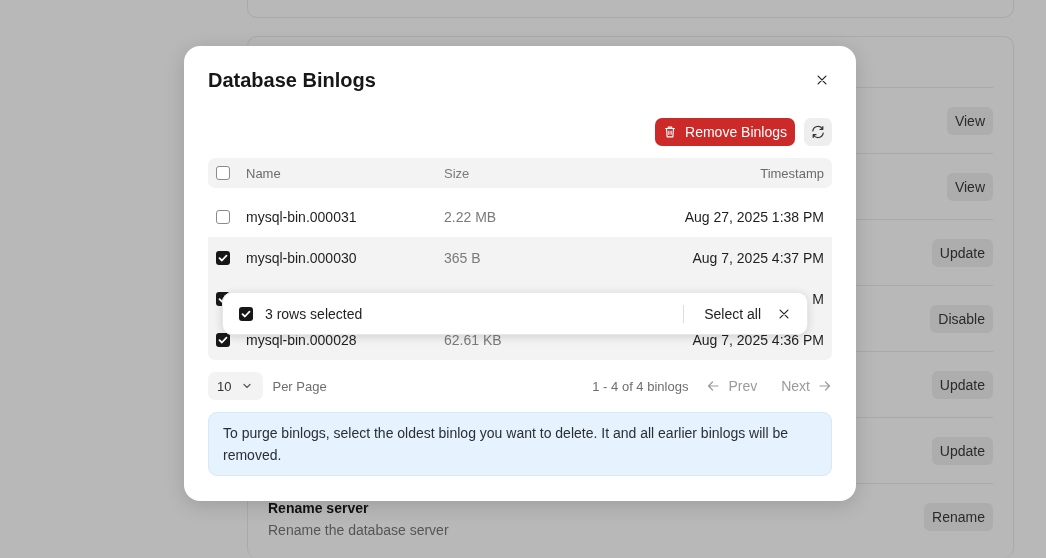 The height and width of the screenshot is (558, 1046). Describe the element at coordinates (818, 298) in the screenshot. I see `binlog-timestamp: M` at that location.